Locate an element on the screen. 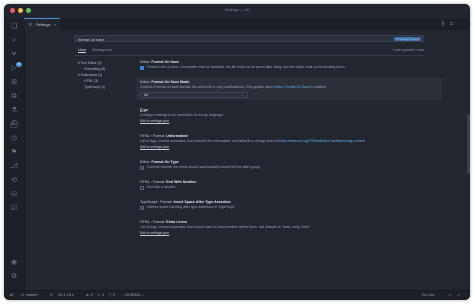 This screenshot has height=306, width=474. settings-scrollbar is located at coordinates (468, 174).